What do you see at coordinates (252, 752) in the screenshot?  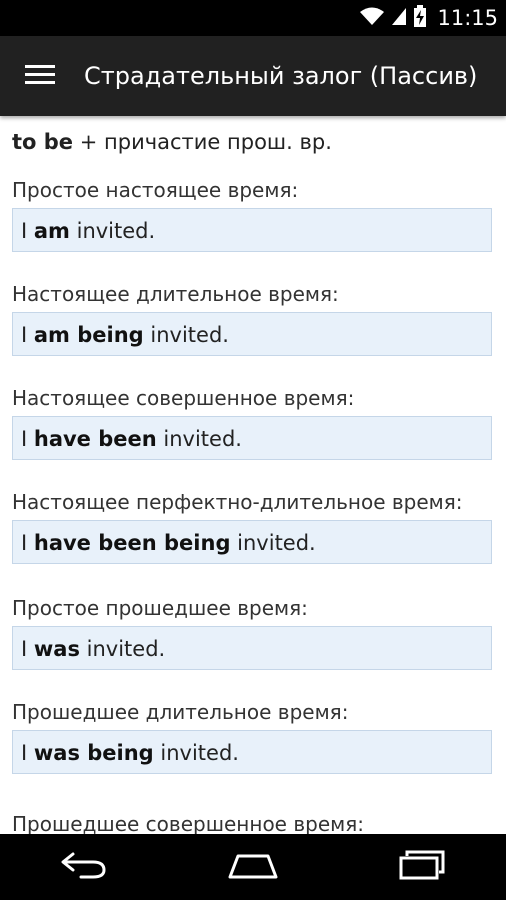 I see `example-box: I was being invited.` at bounding box center [252, 752].